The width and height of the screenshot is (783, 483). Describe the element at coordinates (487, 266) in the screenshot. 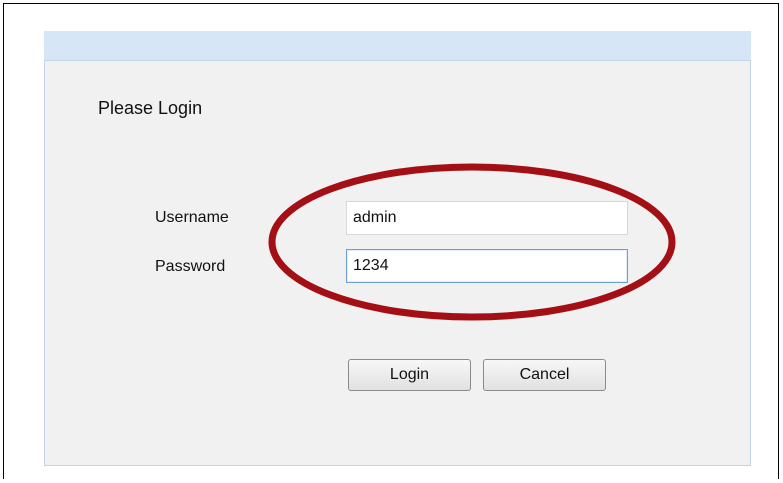

I see `password-input` at that location.